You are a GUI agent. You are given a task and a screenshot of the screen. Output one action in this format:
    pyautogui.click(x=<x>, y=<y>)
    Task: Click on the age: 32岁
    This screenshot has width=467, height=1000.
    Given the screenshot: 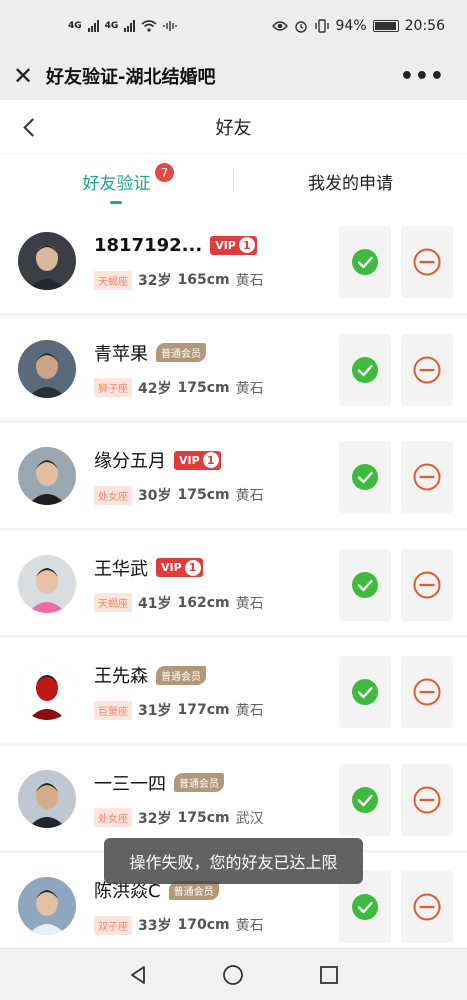 What is the action you would take?
    pyautogui.click(x=155, y=818)
    